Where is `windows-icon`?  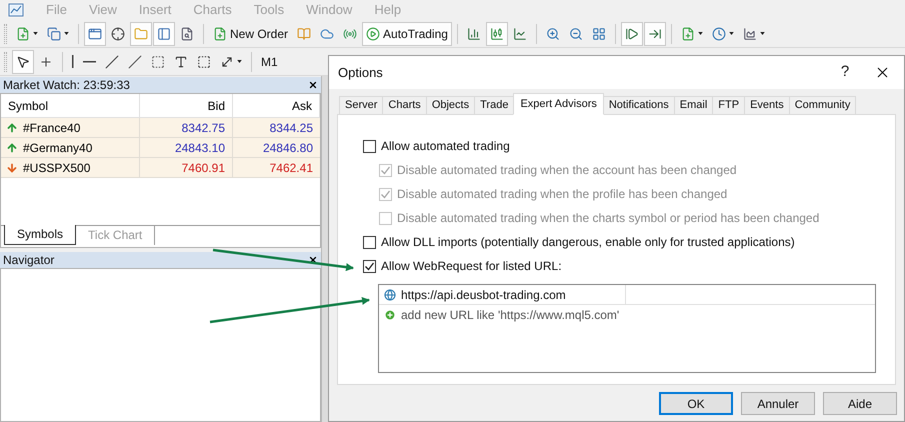 windows-icon is located at coordinates (54, 33).